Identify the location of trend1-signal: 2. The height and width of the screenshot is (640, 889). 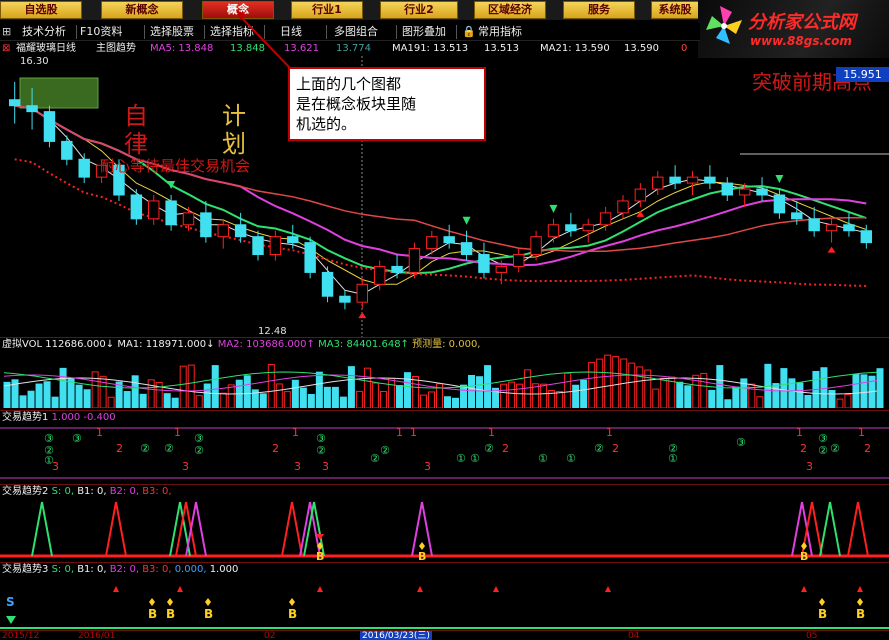
(505, 448).